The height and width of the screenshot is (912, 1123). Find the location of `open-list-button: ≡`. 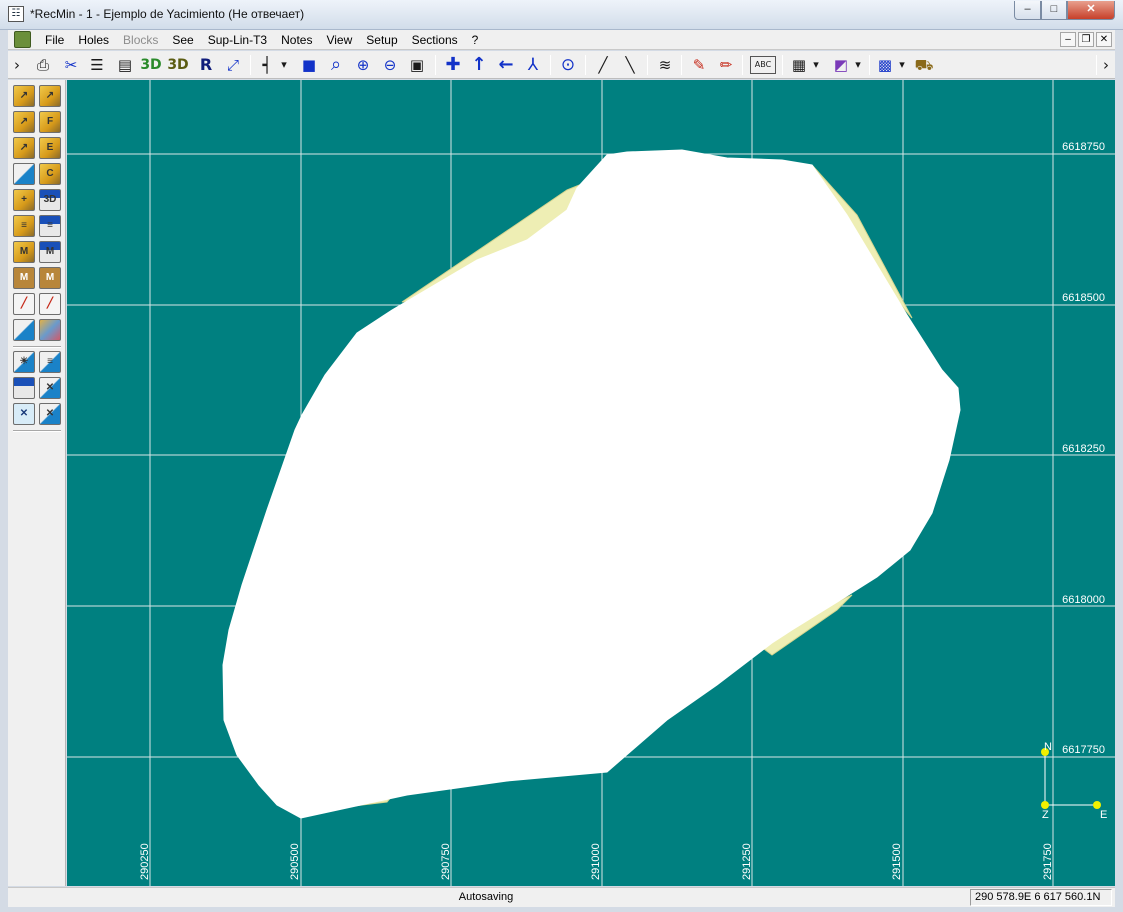

open-list-button: ≡ is located at coordinates (24, 226).